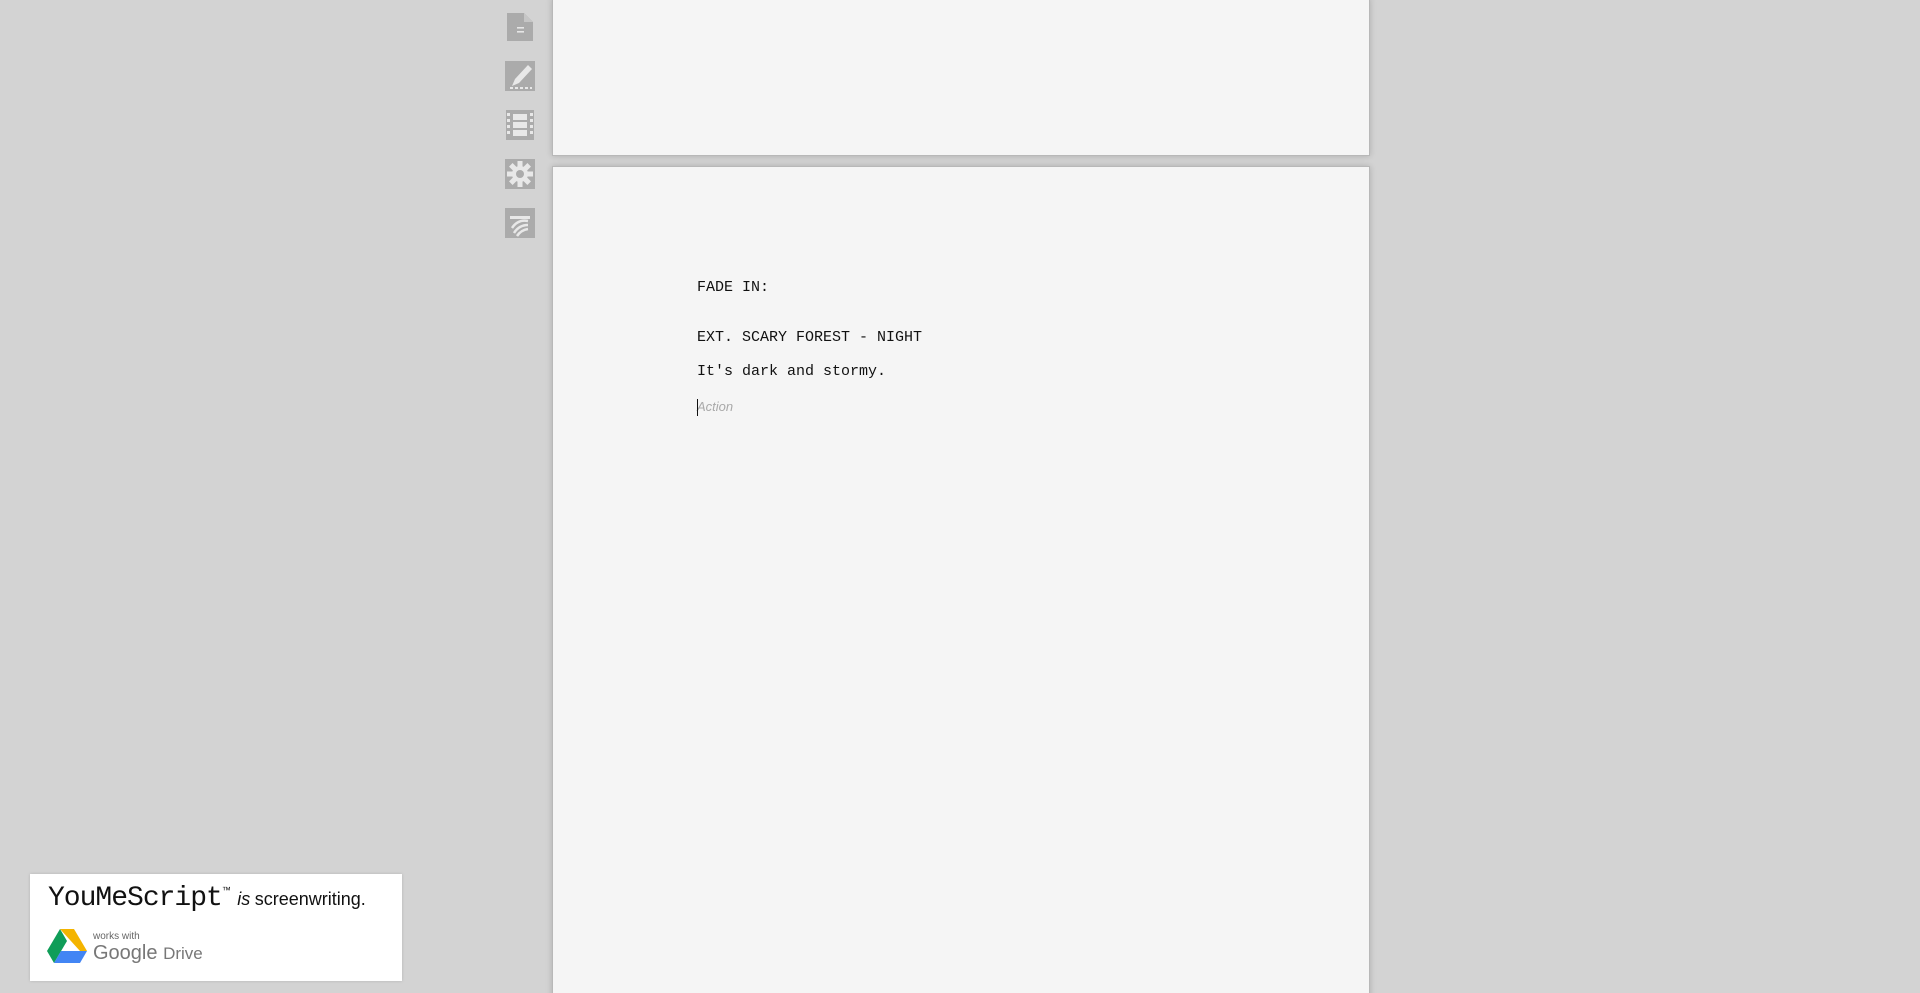 This screenshot has height=993, width=1920. What do you see at coordinates (697, 407) in the screenshot?
I see `text-caret` at bounding box center [697, 407].